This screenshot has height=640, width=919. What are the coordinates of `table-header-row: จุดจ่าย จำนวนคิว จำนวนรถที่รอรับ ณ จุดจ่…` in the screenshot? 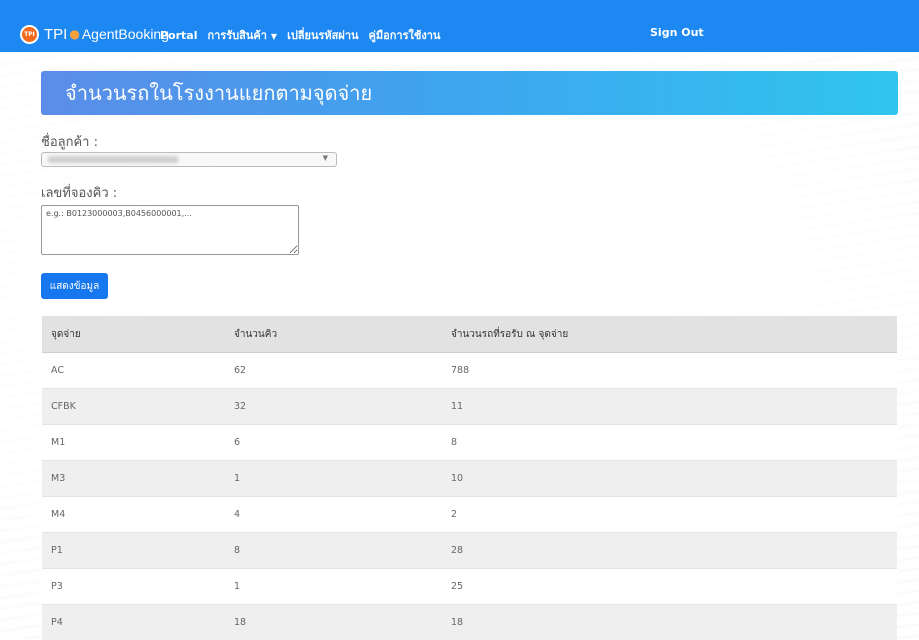 It's located at (469, 334).